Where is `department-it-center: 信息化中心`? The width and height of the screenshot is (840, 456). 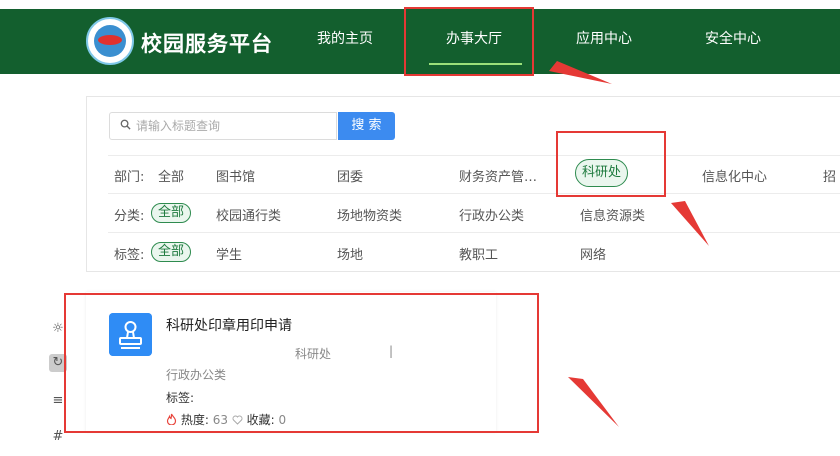
department-it-center: 信息化中心 is located at coordinates (734, 175).